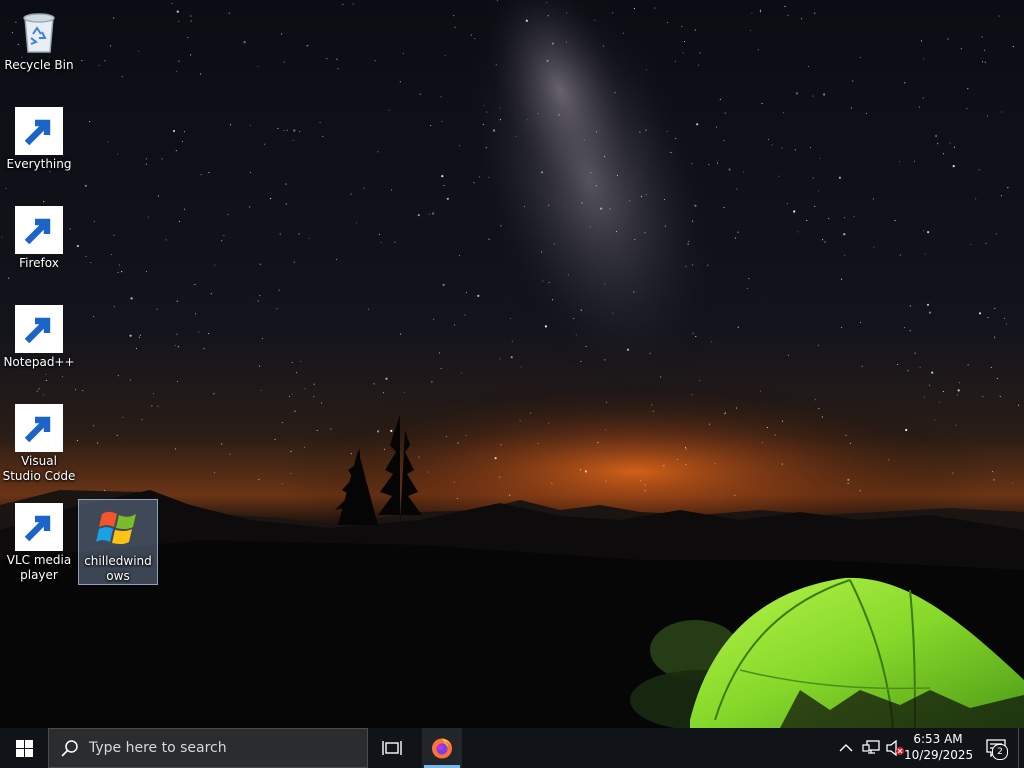  Describe the element at coordinates (39, 468) in the screenshot. I see `desktop-icon-label: Visual Studio Code` at that location.